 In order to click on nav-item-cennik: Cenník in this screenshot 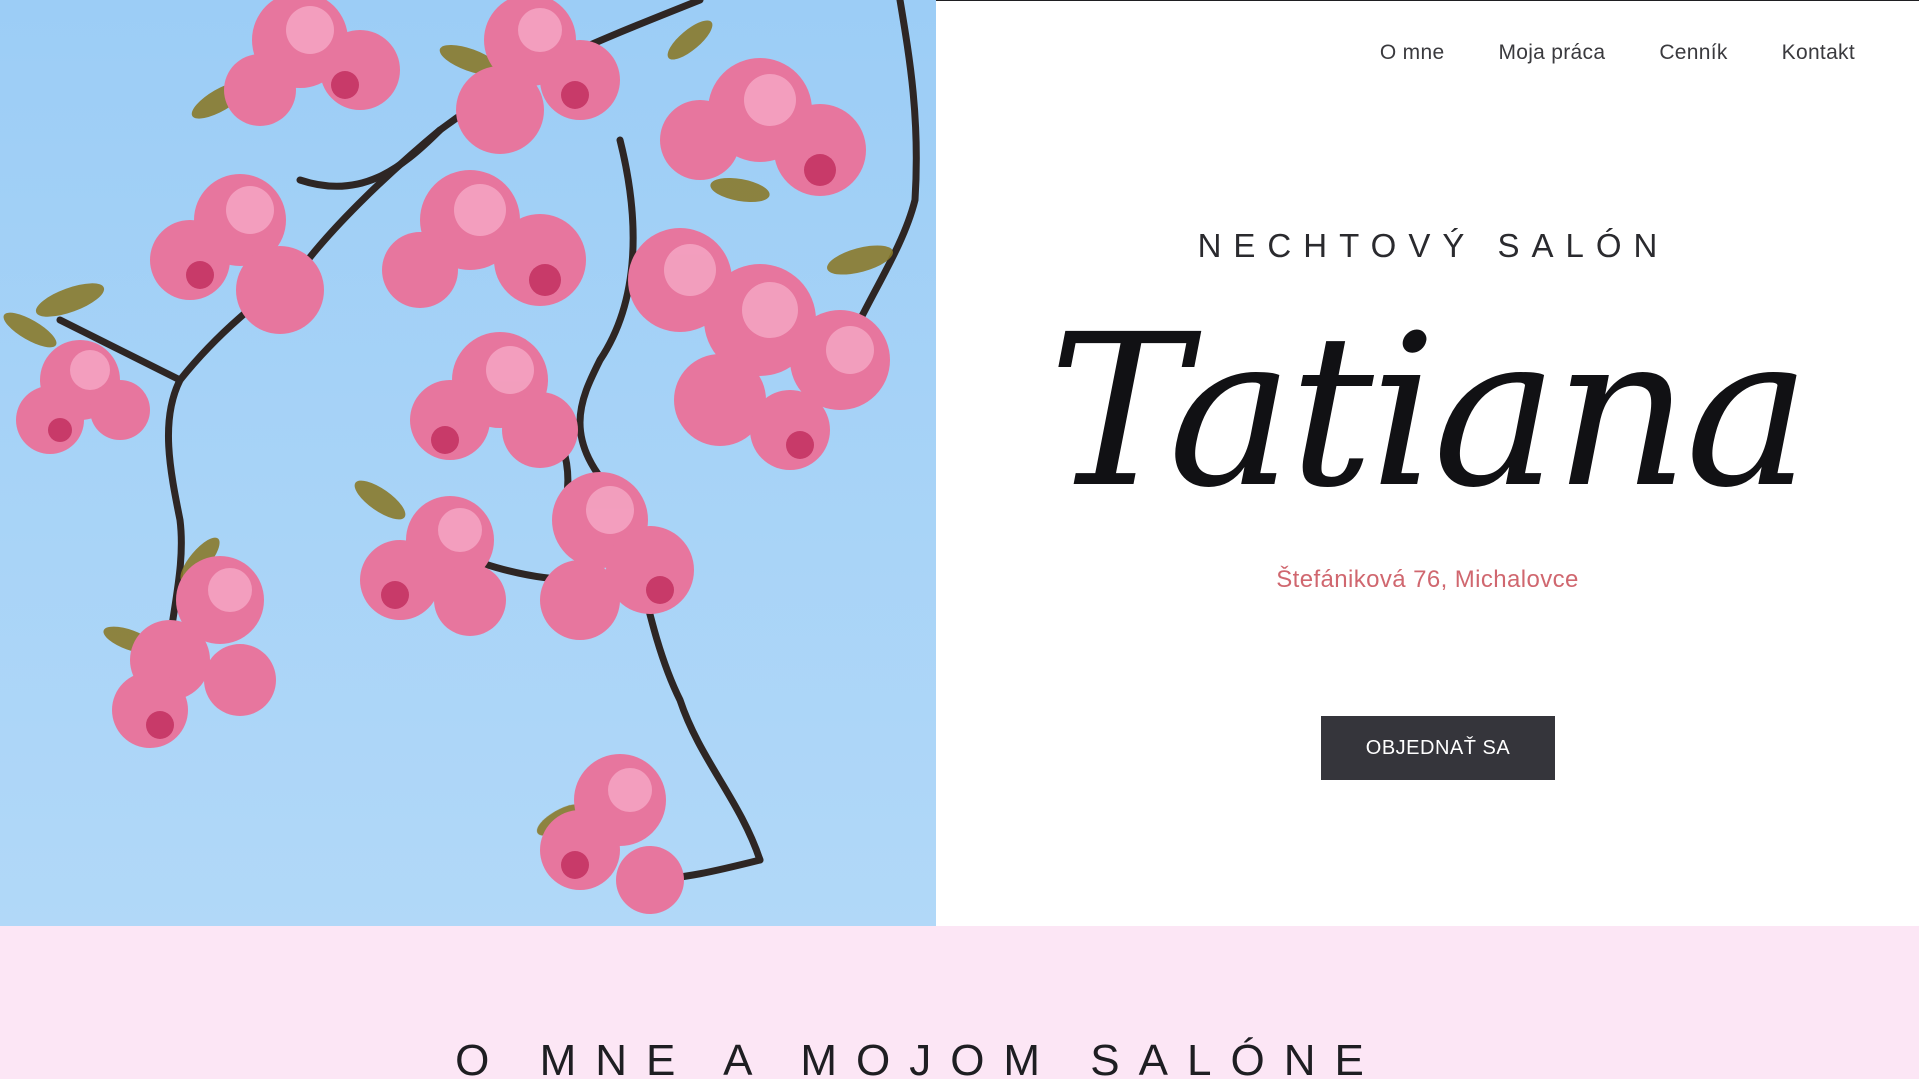, I will do `click(1693, 53)`.